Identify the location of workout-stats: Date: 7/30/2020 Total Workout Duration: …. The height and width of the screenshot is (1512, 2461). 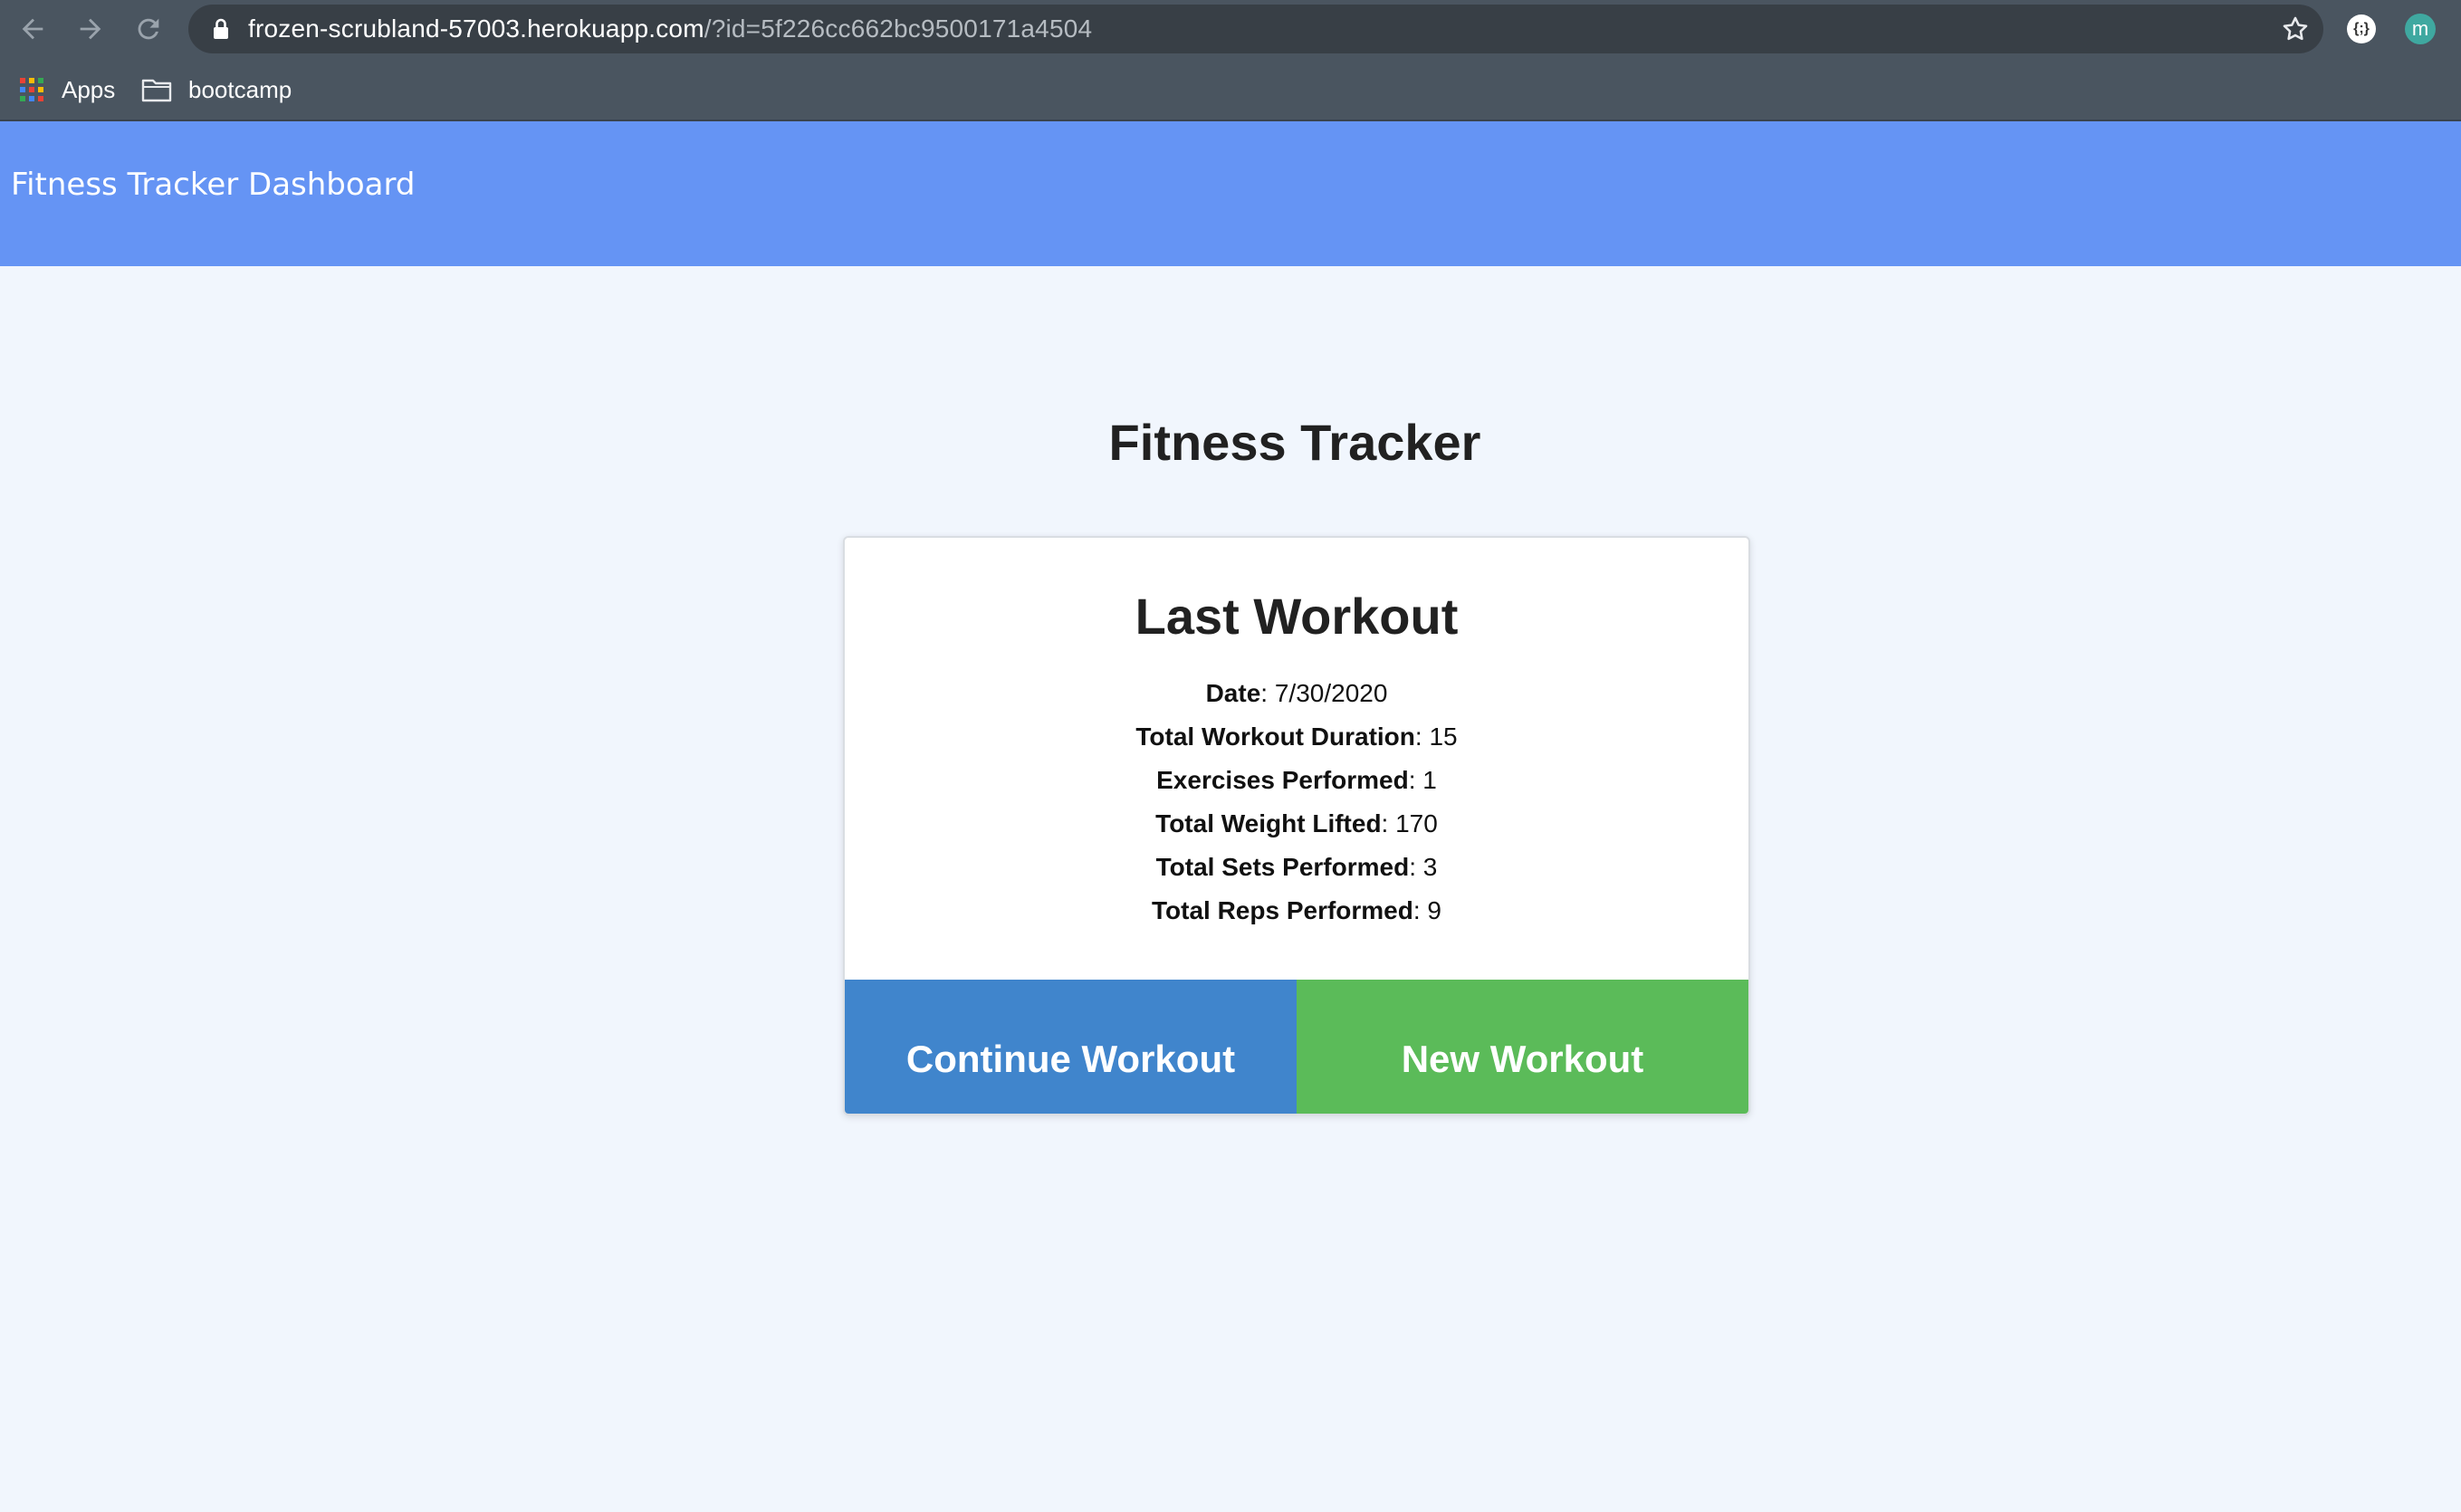
(1297, 802).